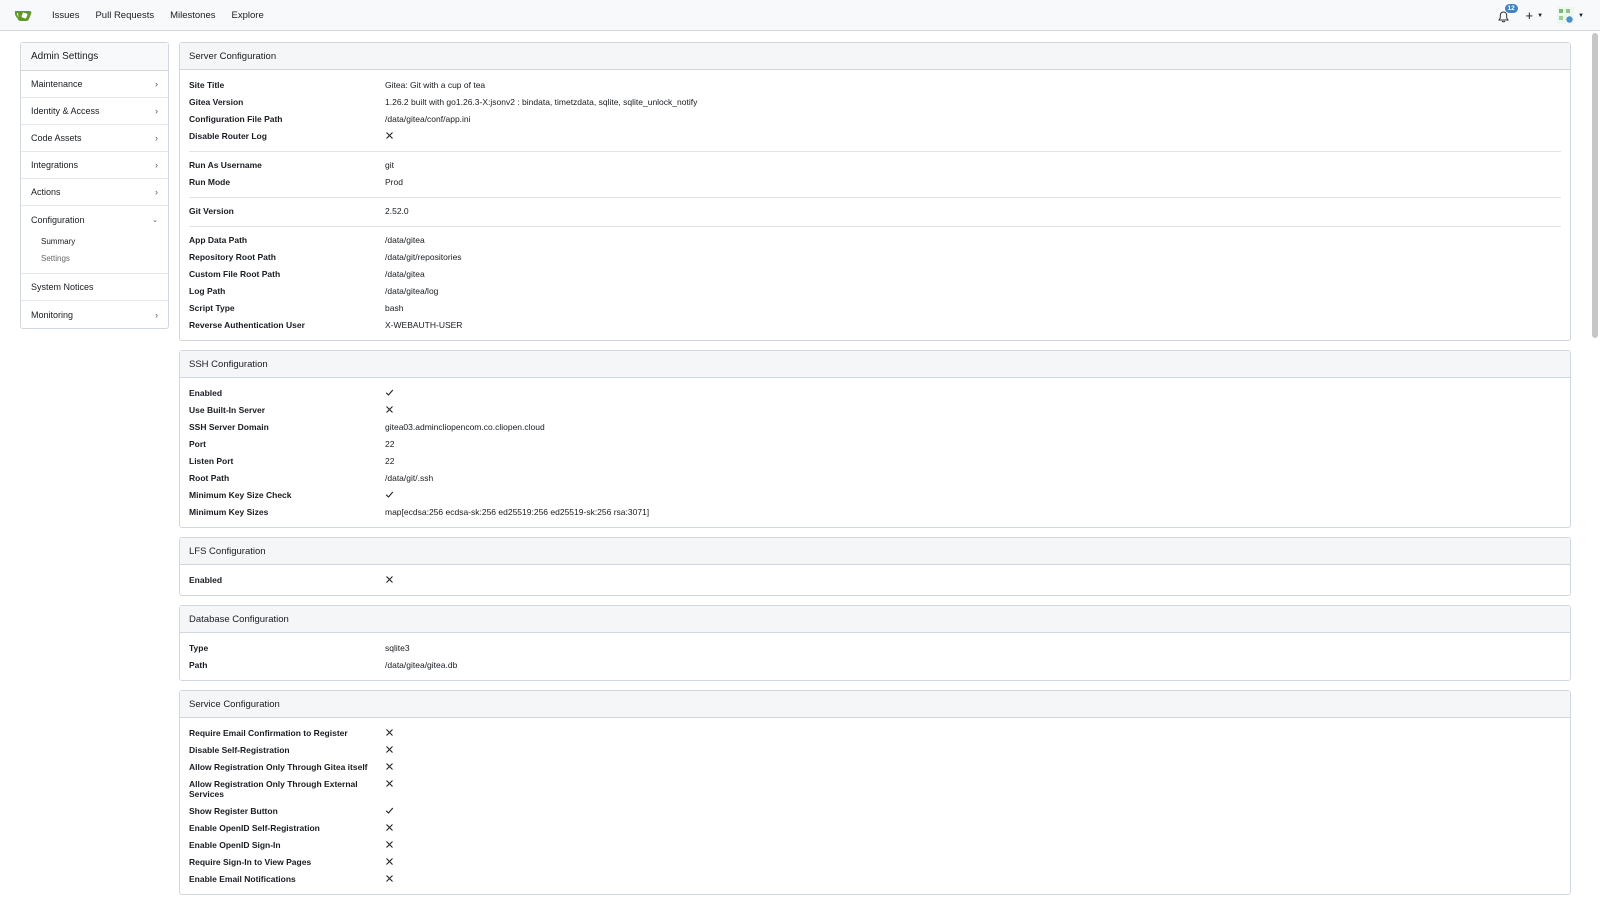 The height and width of the screenshot is (900, 1600). Describe the element at coordinates (240, 495) in the screenshot. I see `config-key: Minimum Key Size Check` at that location.